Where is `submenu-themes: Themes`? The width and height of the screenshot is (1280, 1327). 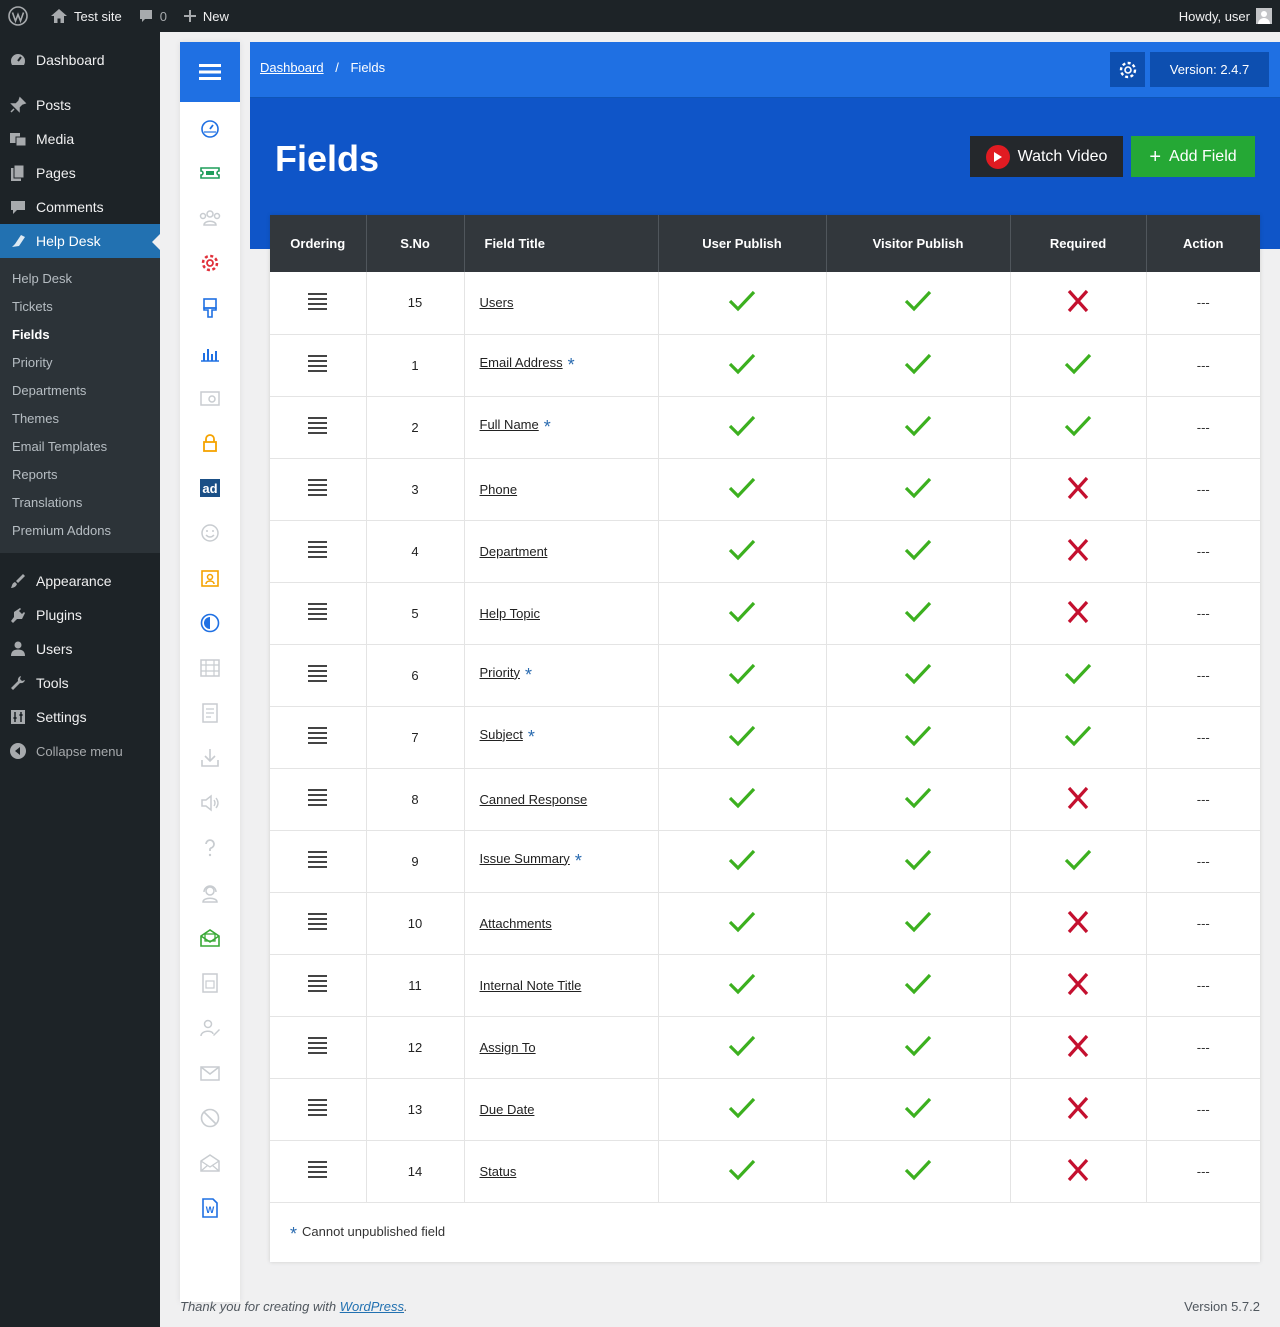 submenu-themes: Themes is located at coordinates (80, 419).